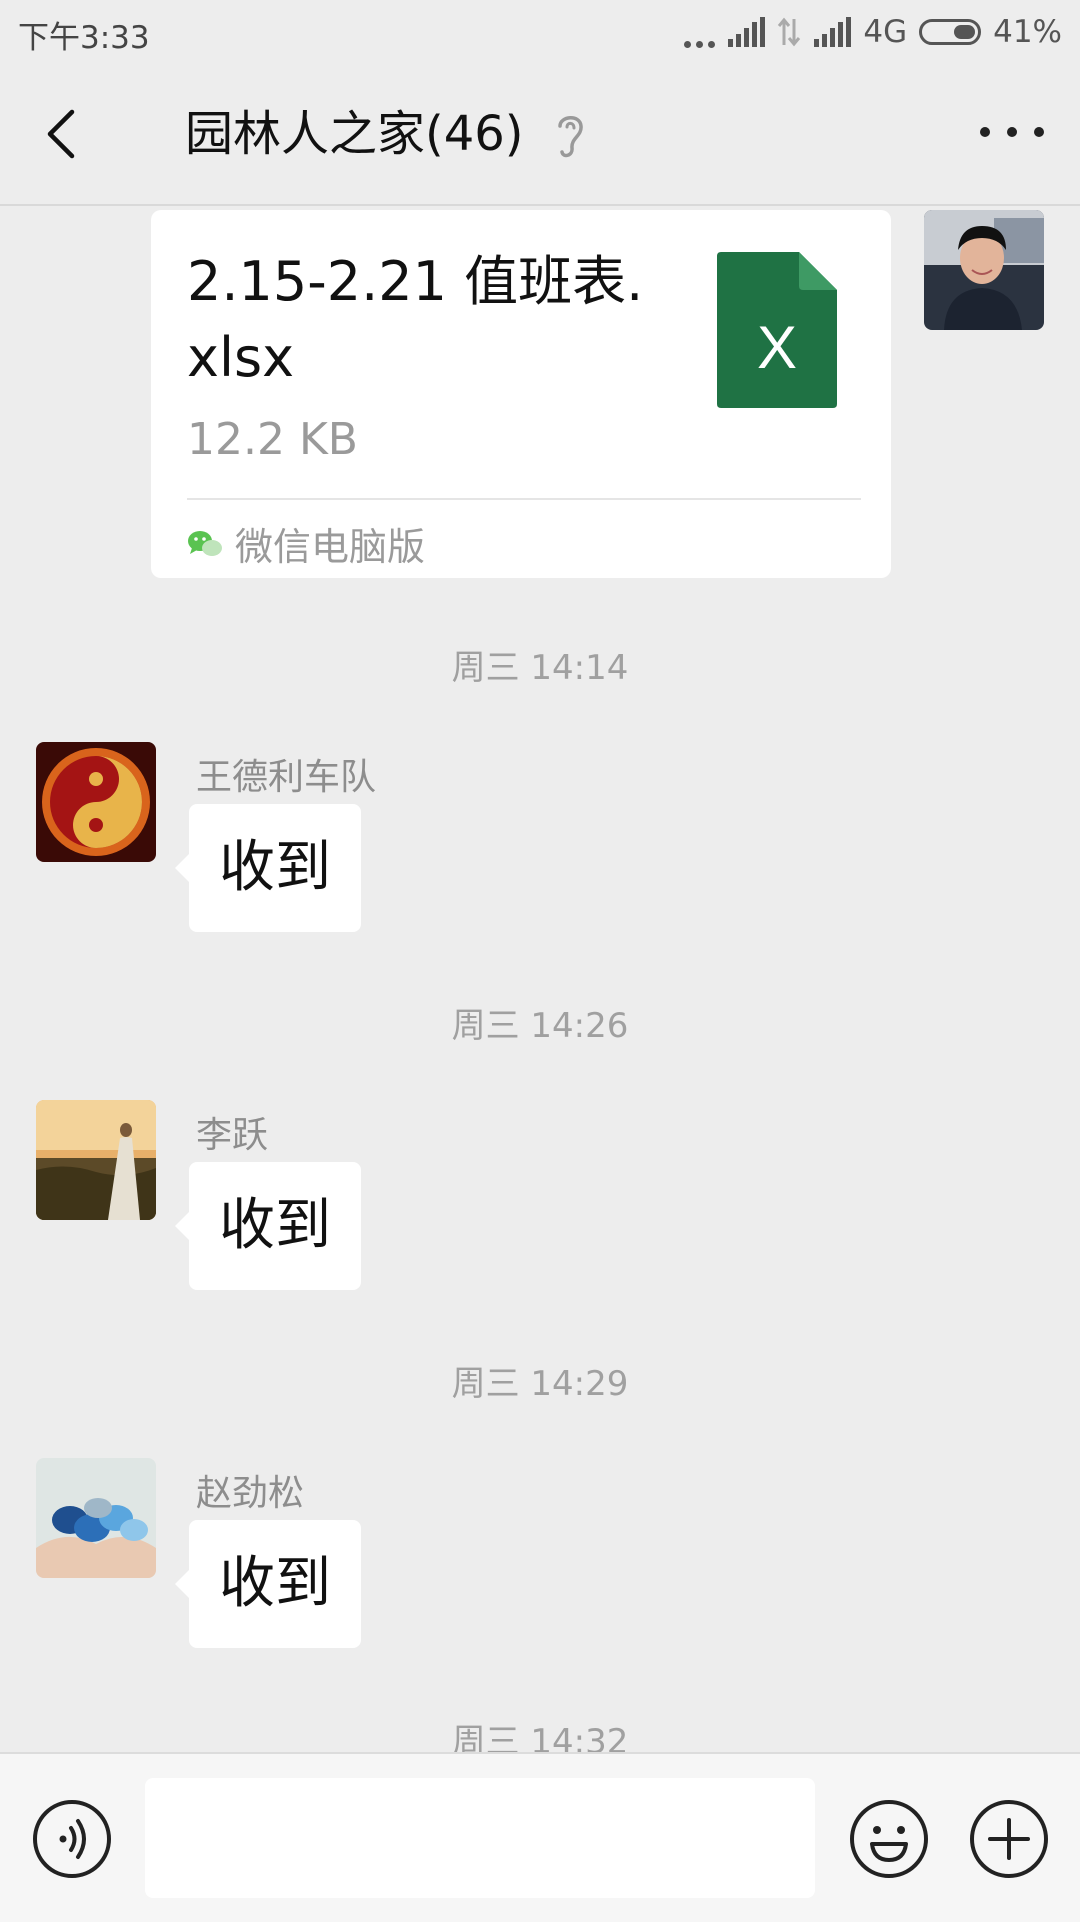  I want to click on avatar-self, so click(984, 270).